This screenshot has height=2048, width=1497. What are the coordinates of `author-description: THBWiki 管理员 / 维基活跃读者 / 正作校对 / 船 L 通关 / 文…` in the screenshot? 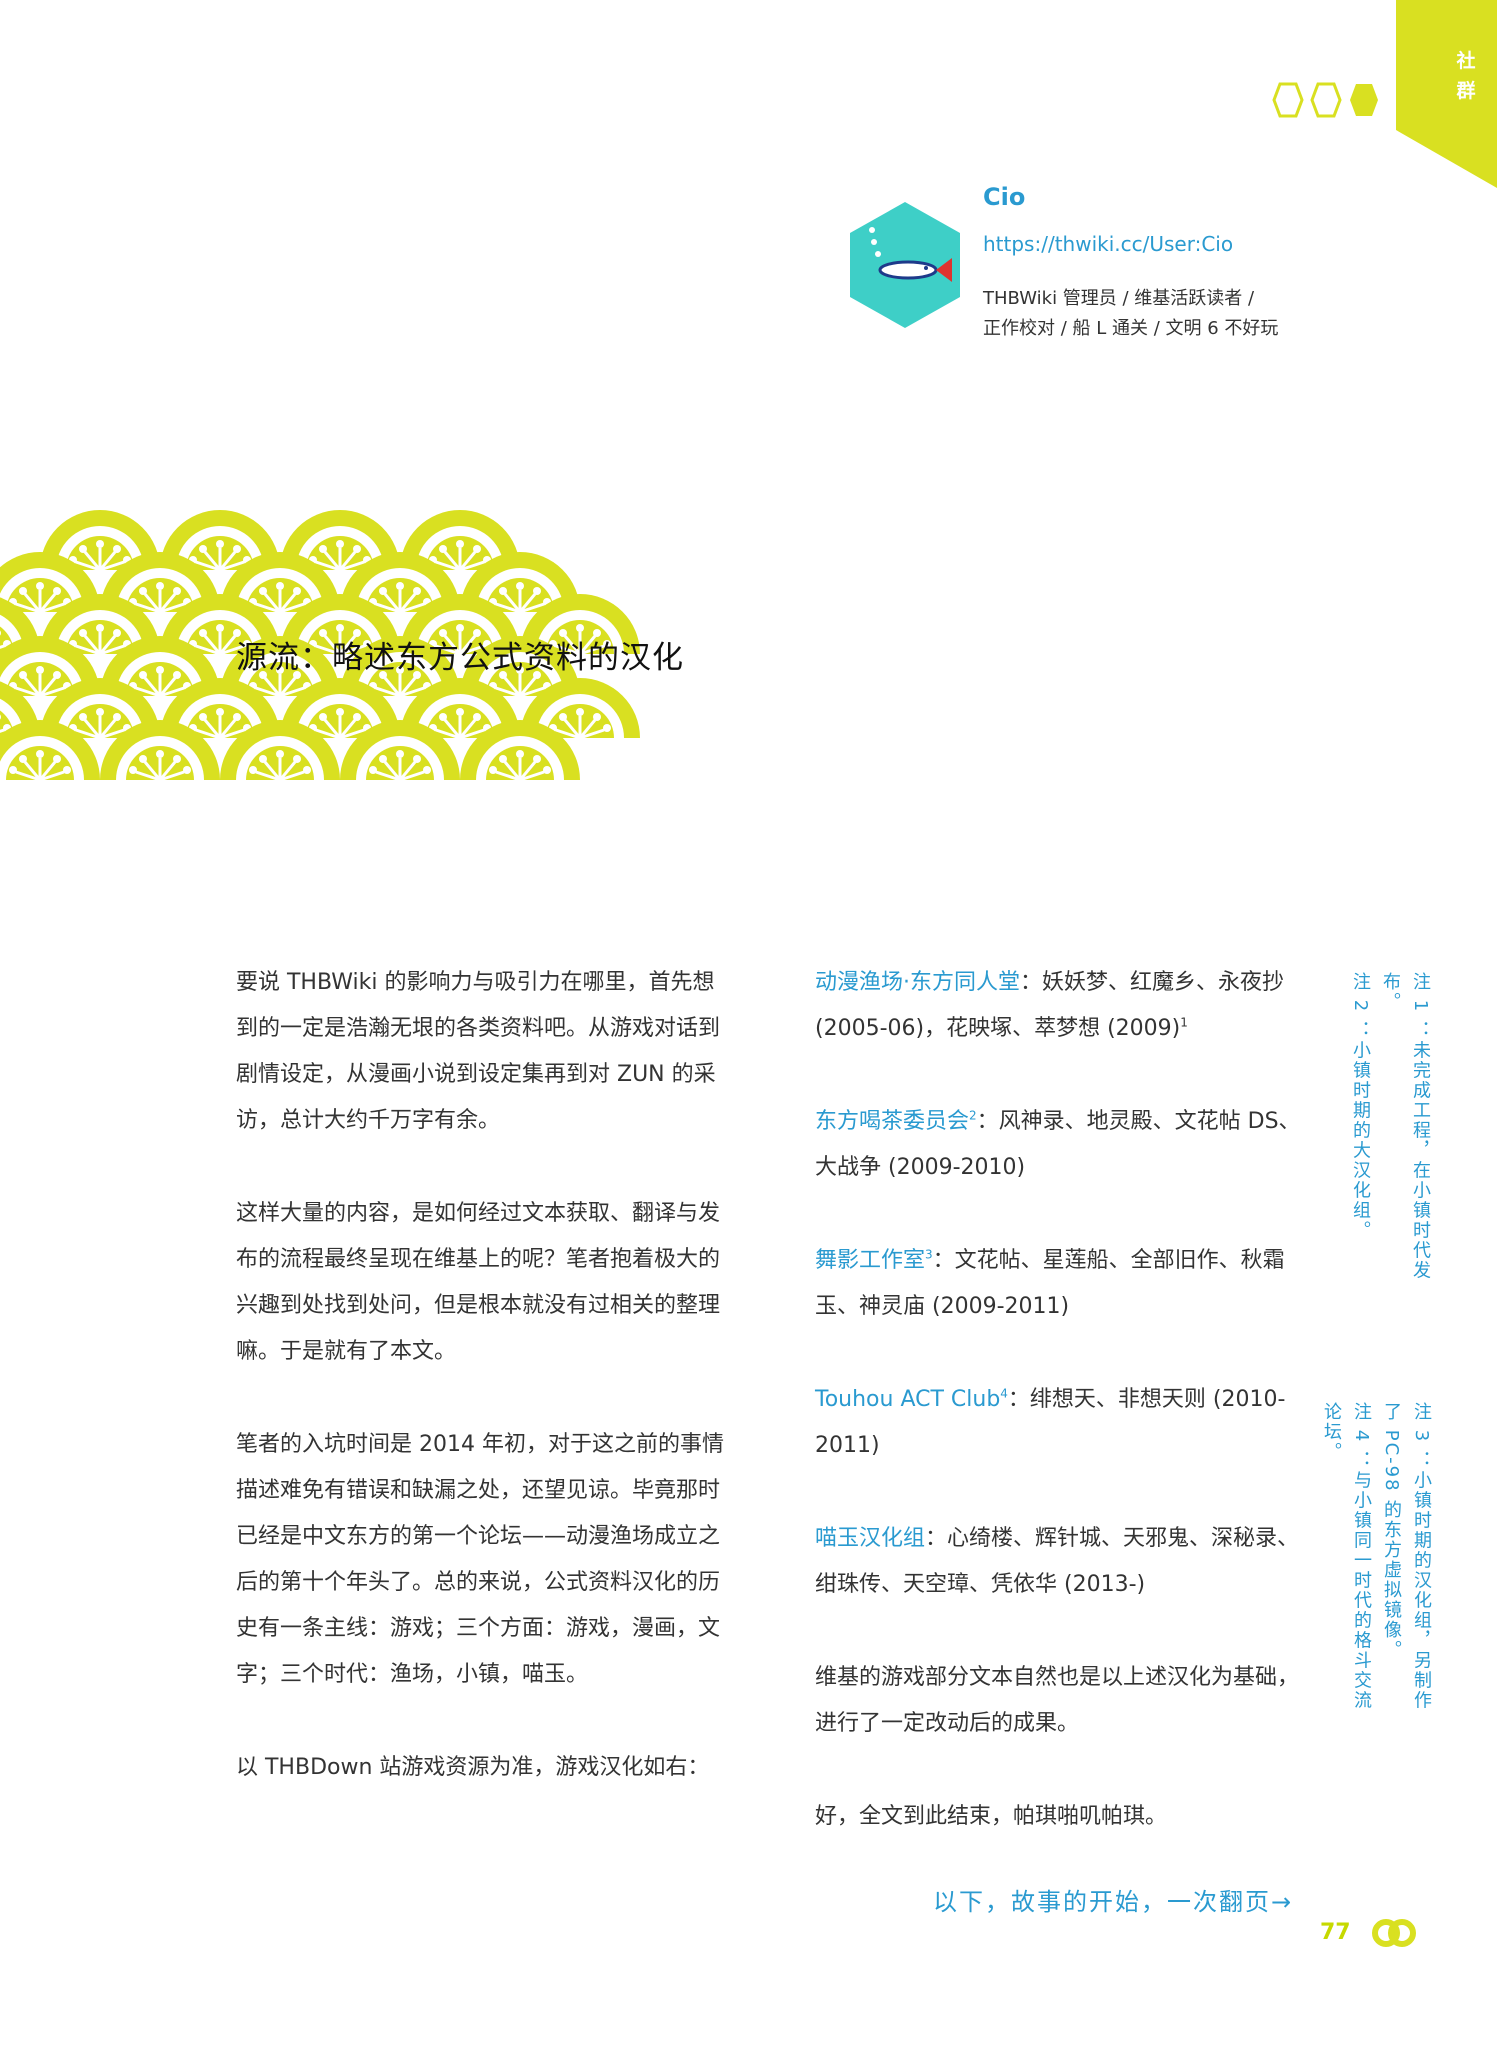 It's located at (1153, 314).